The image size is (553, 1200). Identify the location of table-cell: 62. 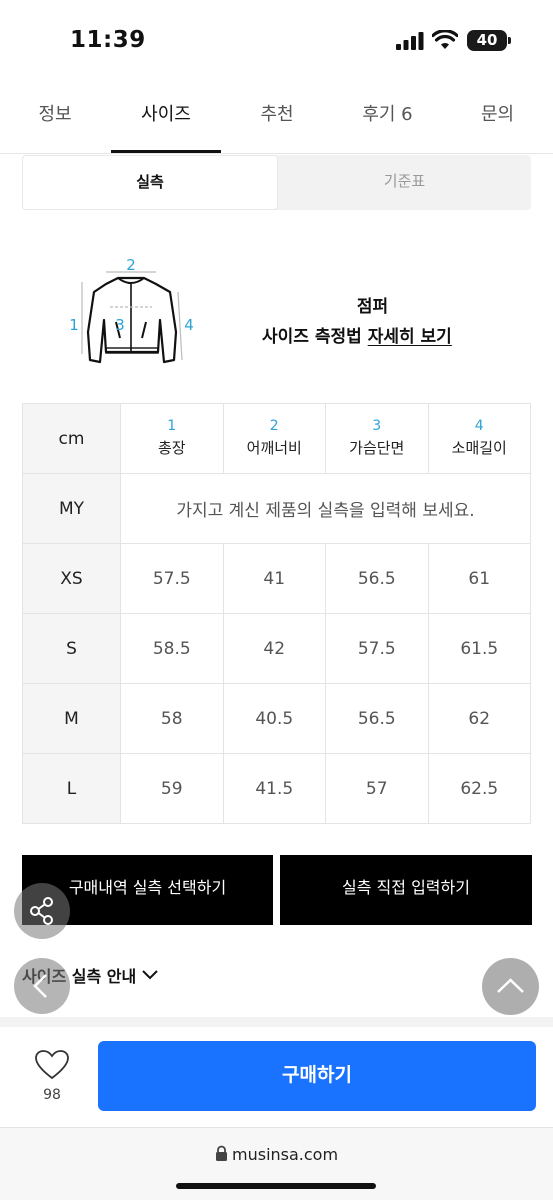
(479, 718).